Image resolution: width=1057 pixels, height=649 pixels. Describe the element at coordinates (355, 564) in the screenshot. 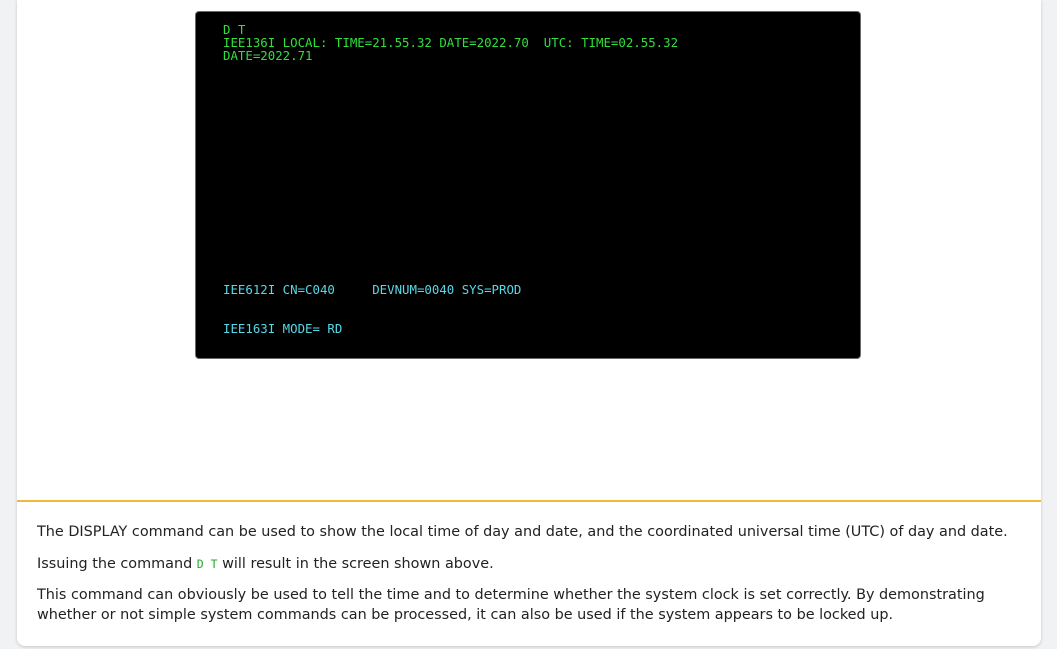

I see `paragraph-text: will result in the screen shown above.` at that location.